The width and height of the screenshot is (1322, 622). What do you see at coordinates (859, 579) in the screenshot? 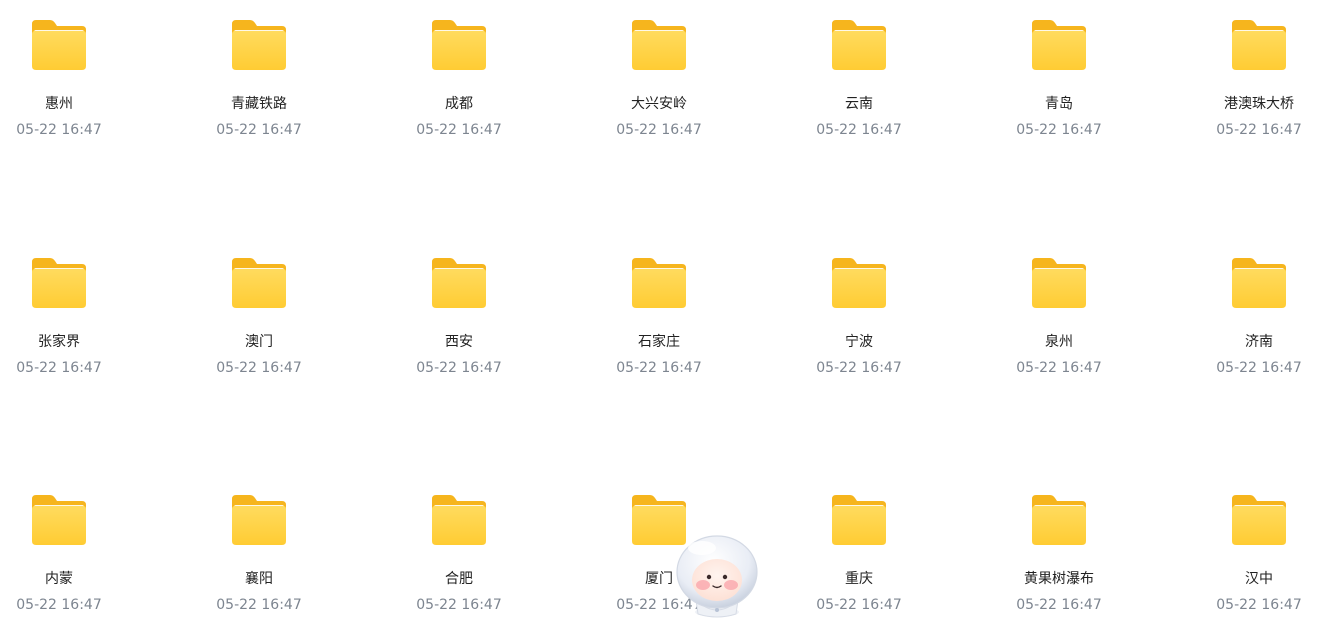
I see `folder-name: 重庆` at bounding box center [859, 579].